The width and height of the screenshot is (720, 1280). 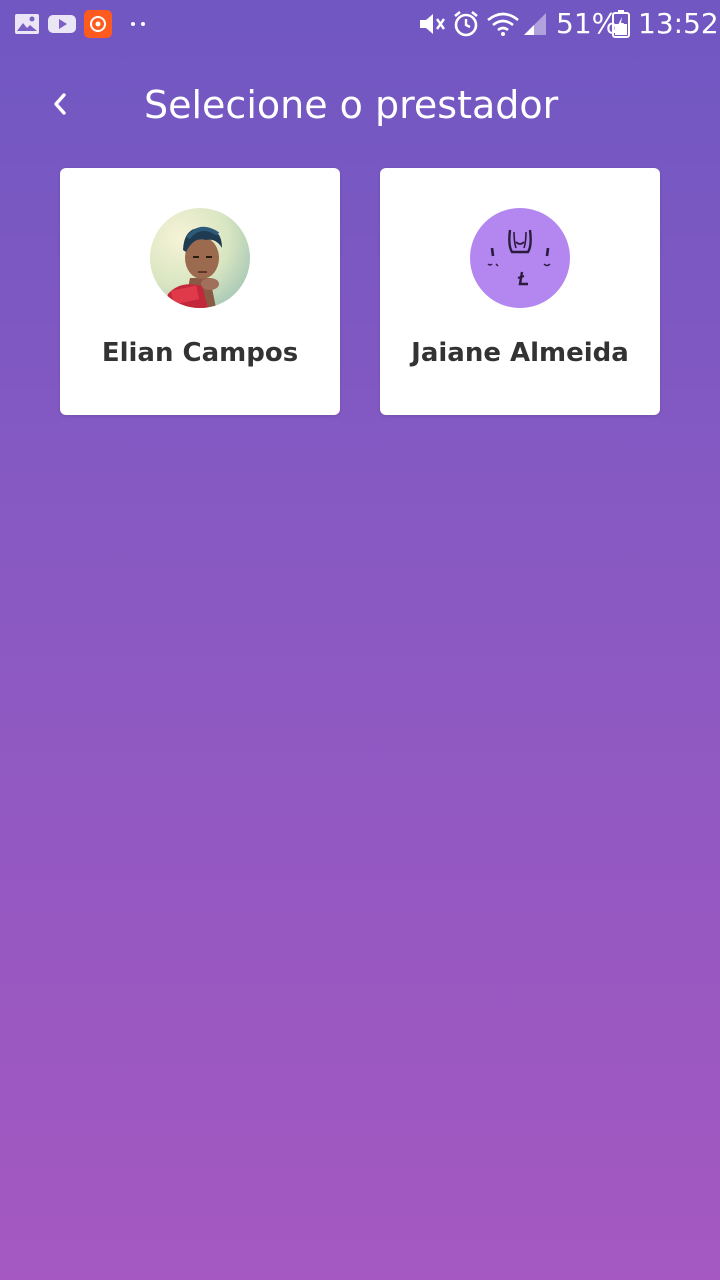 I want to click on more-dots-icon, so click(x=139, y=24).